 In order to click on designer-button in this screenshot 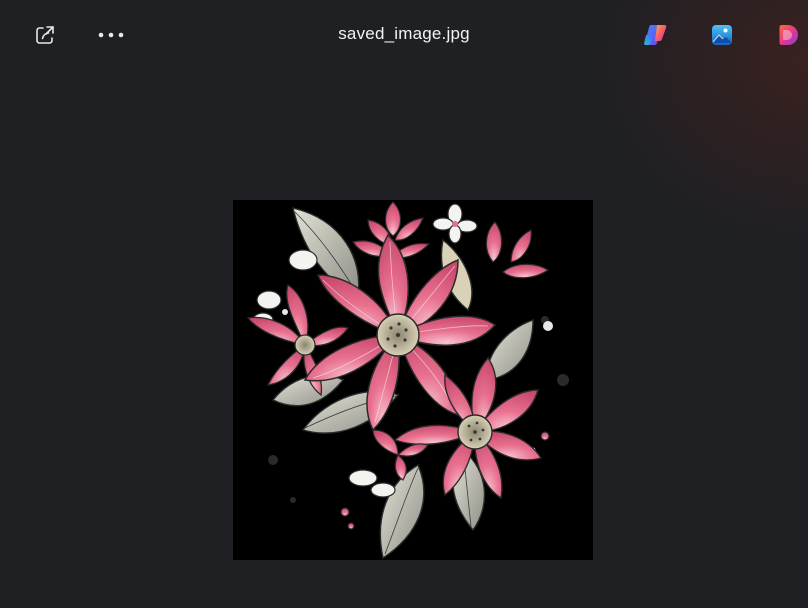, I will do `click(789, 35)`.